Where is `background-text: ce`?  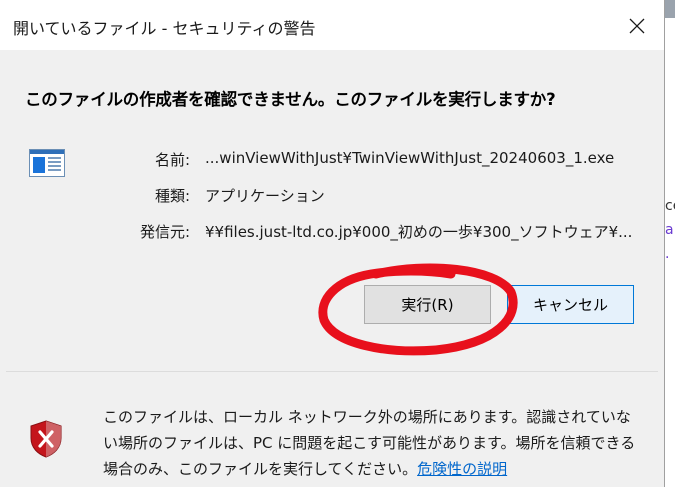 background-text: ce is located at coordinates (670, 206).